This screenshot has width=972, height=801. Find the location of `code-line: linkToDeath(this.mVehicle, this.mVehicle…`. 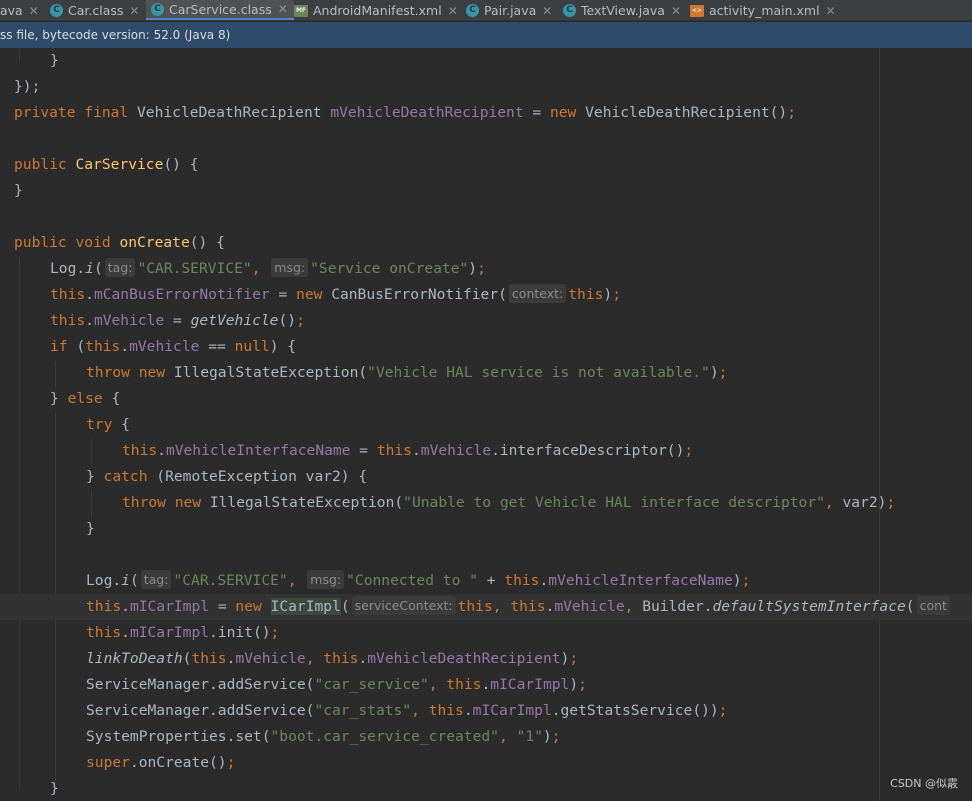

code-line: linkToDeath(this.mVehicle, this.mVehicle… is located at coordinates (332, 658).